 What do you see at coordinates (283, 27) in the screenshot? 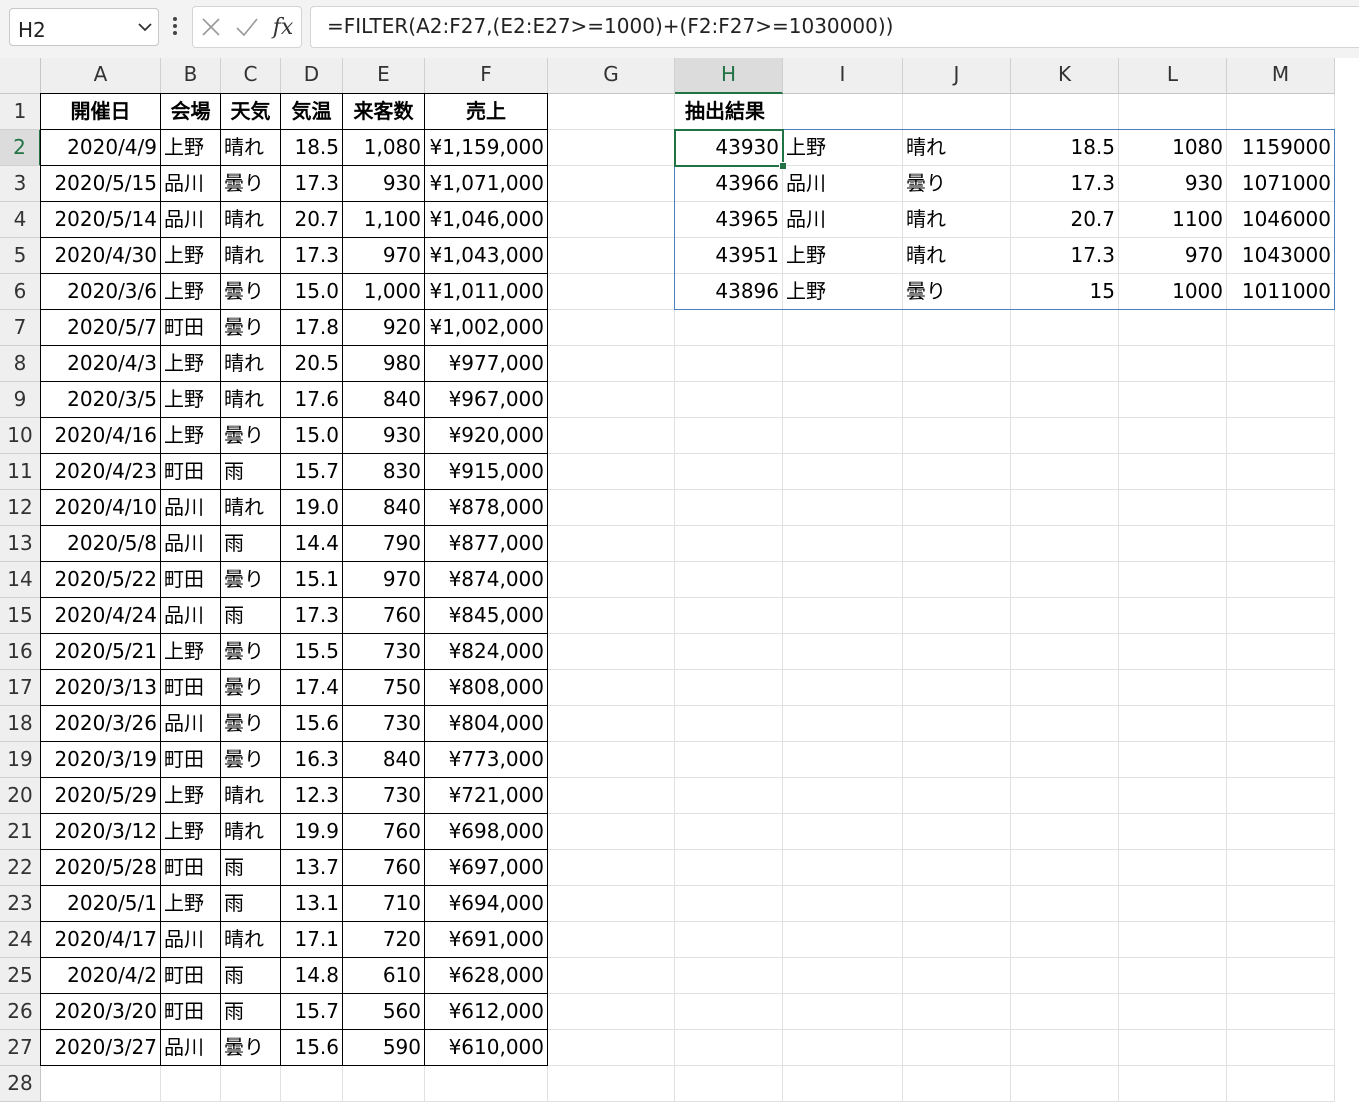
I see `insert-function-button: fx` at bounding box center [283, 27].